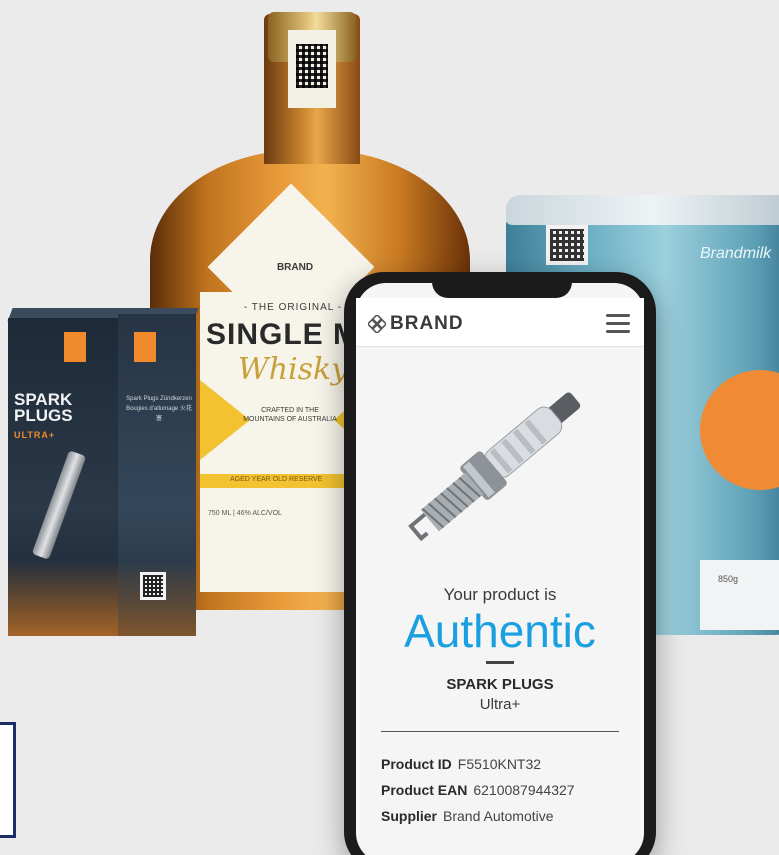  I want to click on spark-box-title-line2: PLUGS, so click(43, 415).